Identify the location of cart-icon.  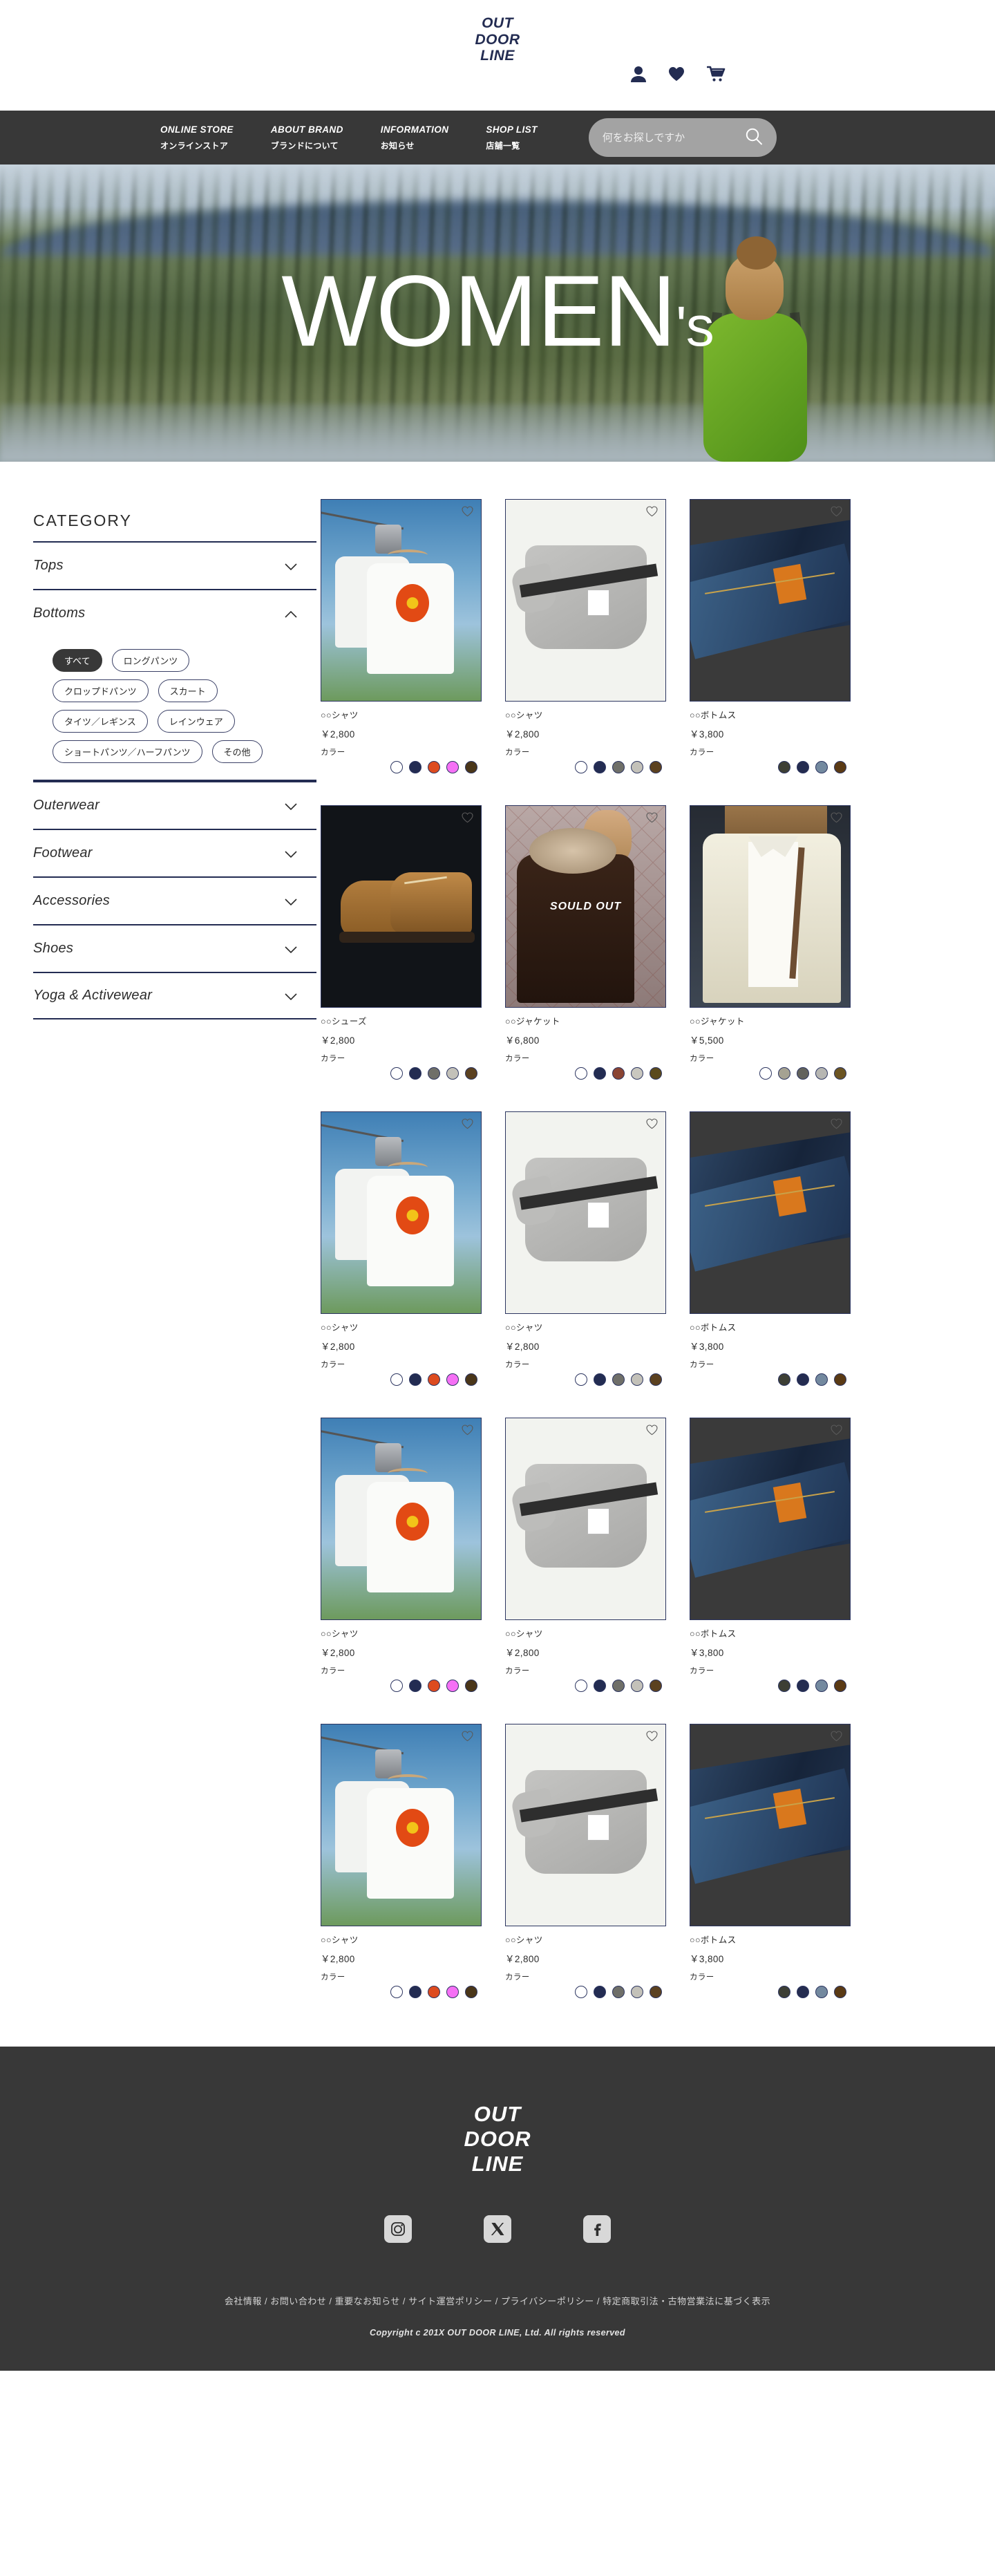
(716, 74).